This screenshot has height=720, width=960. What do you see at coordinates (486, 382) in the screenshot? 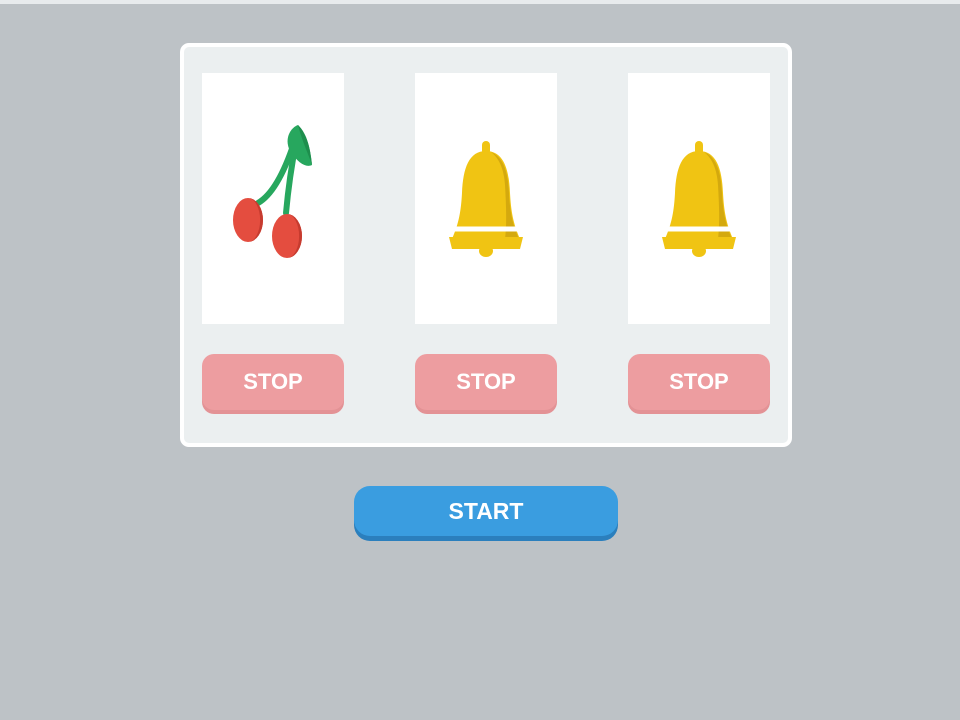
I see `stop-button-reel-2: STOP` at bounding box center [486, 382].